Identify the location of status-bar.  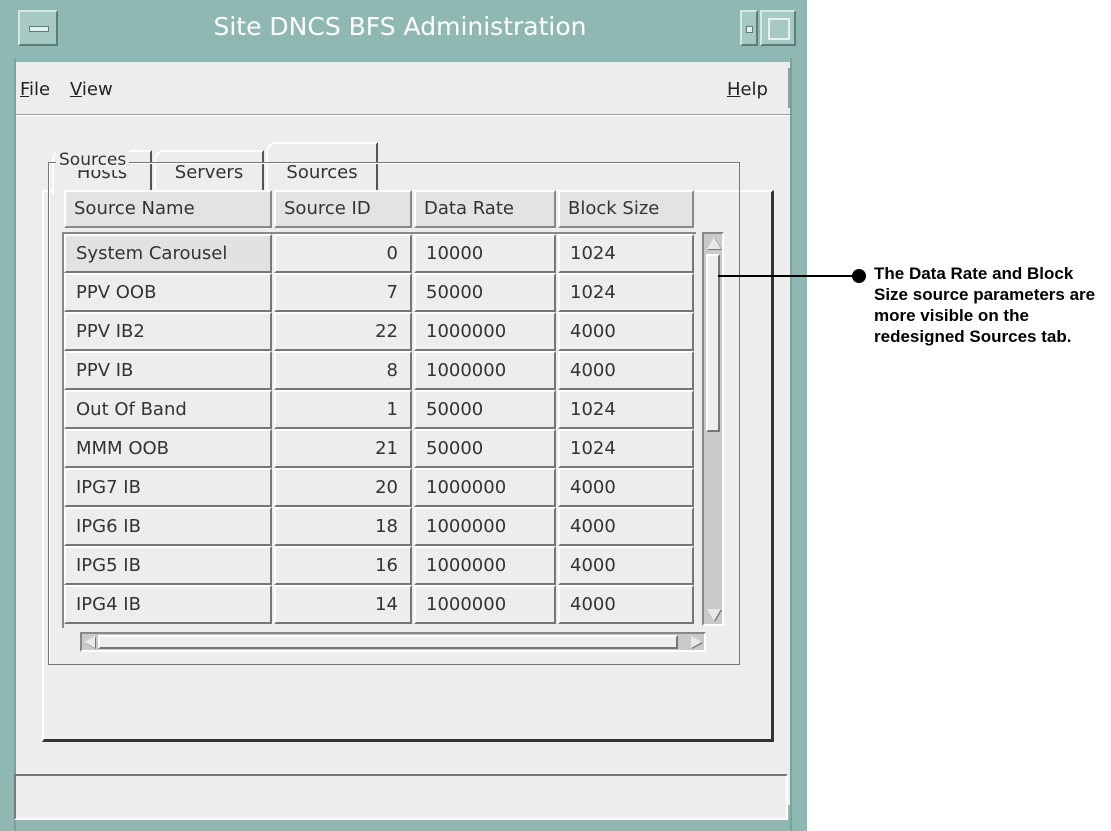
(401, 797).